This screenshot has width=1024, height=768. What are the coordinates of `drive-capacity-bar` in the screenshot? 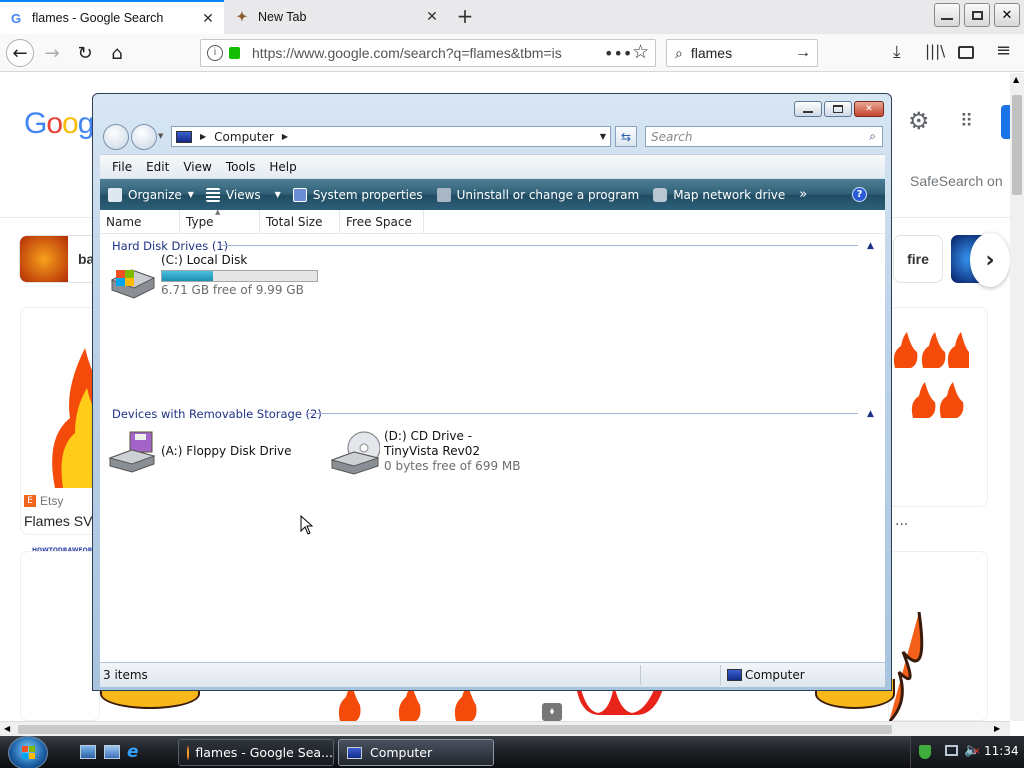 It's located at (239, 276).